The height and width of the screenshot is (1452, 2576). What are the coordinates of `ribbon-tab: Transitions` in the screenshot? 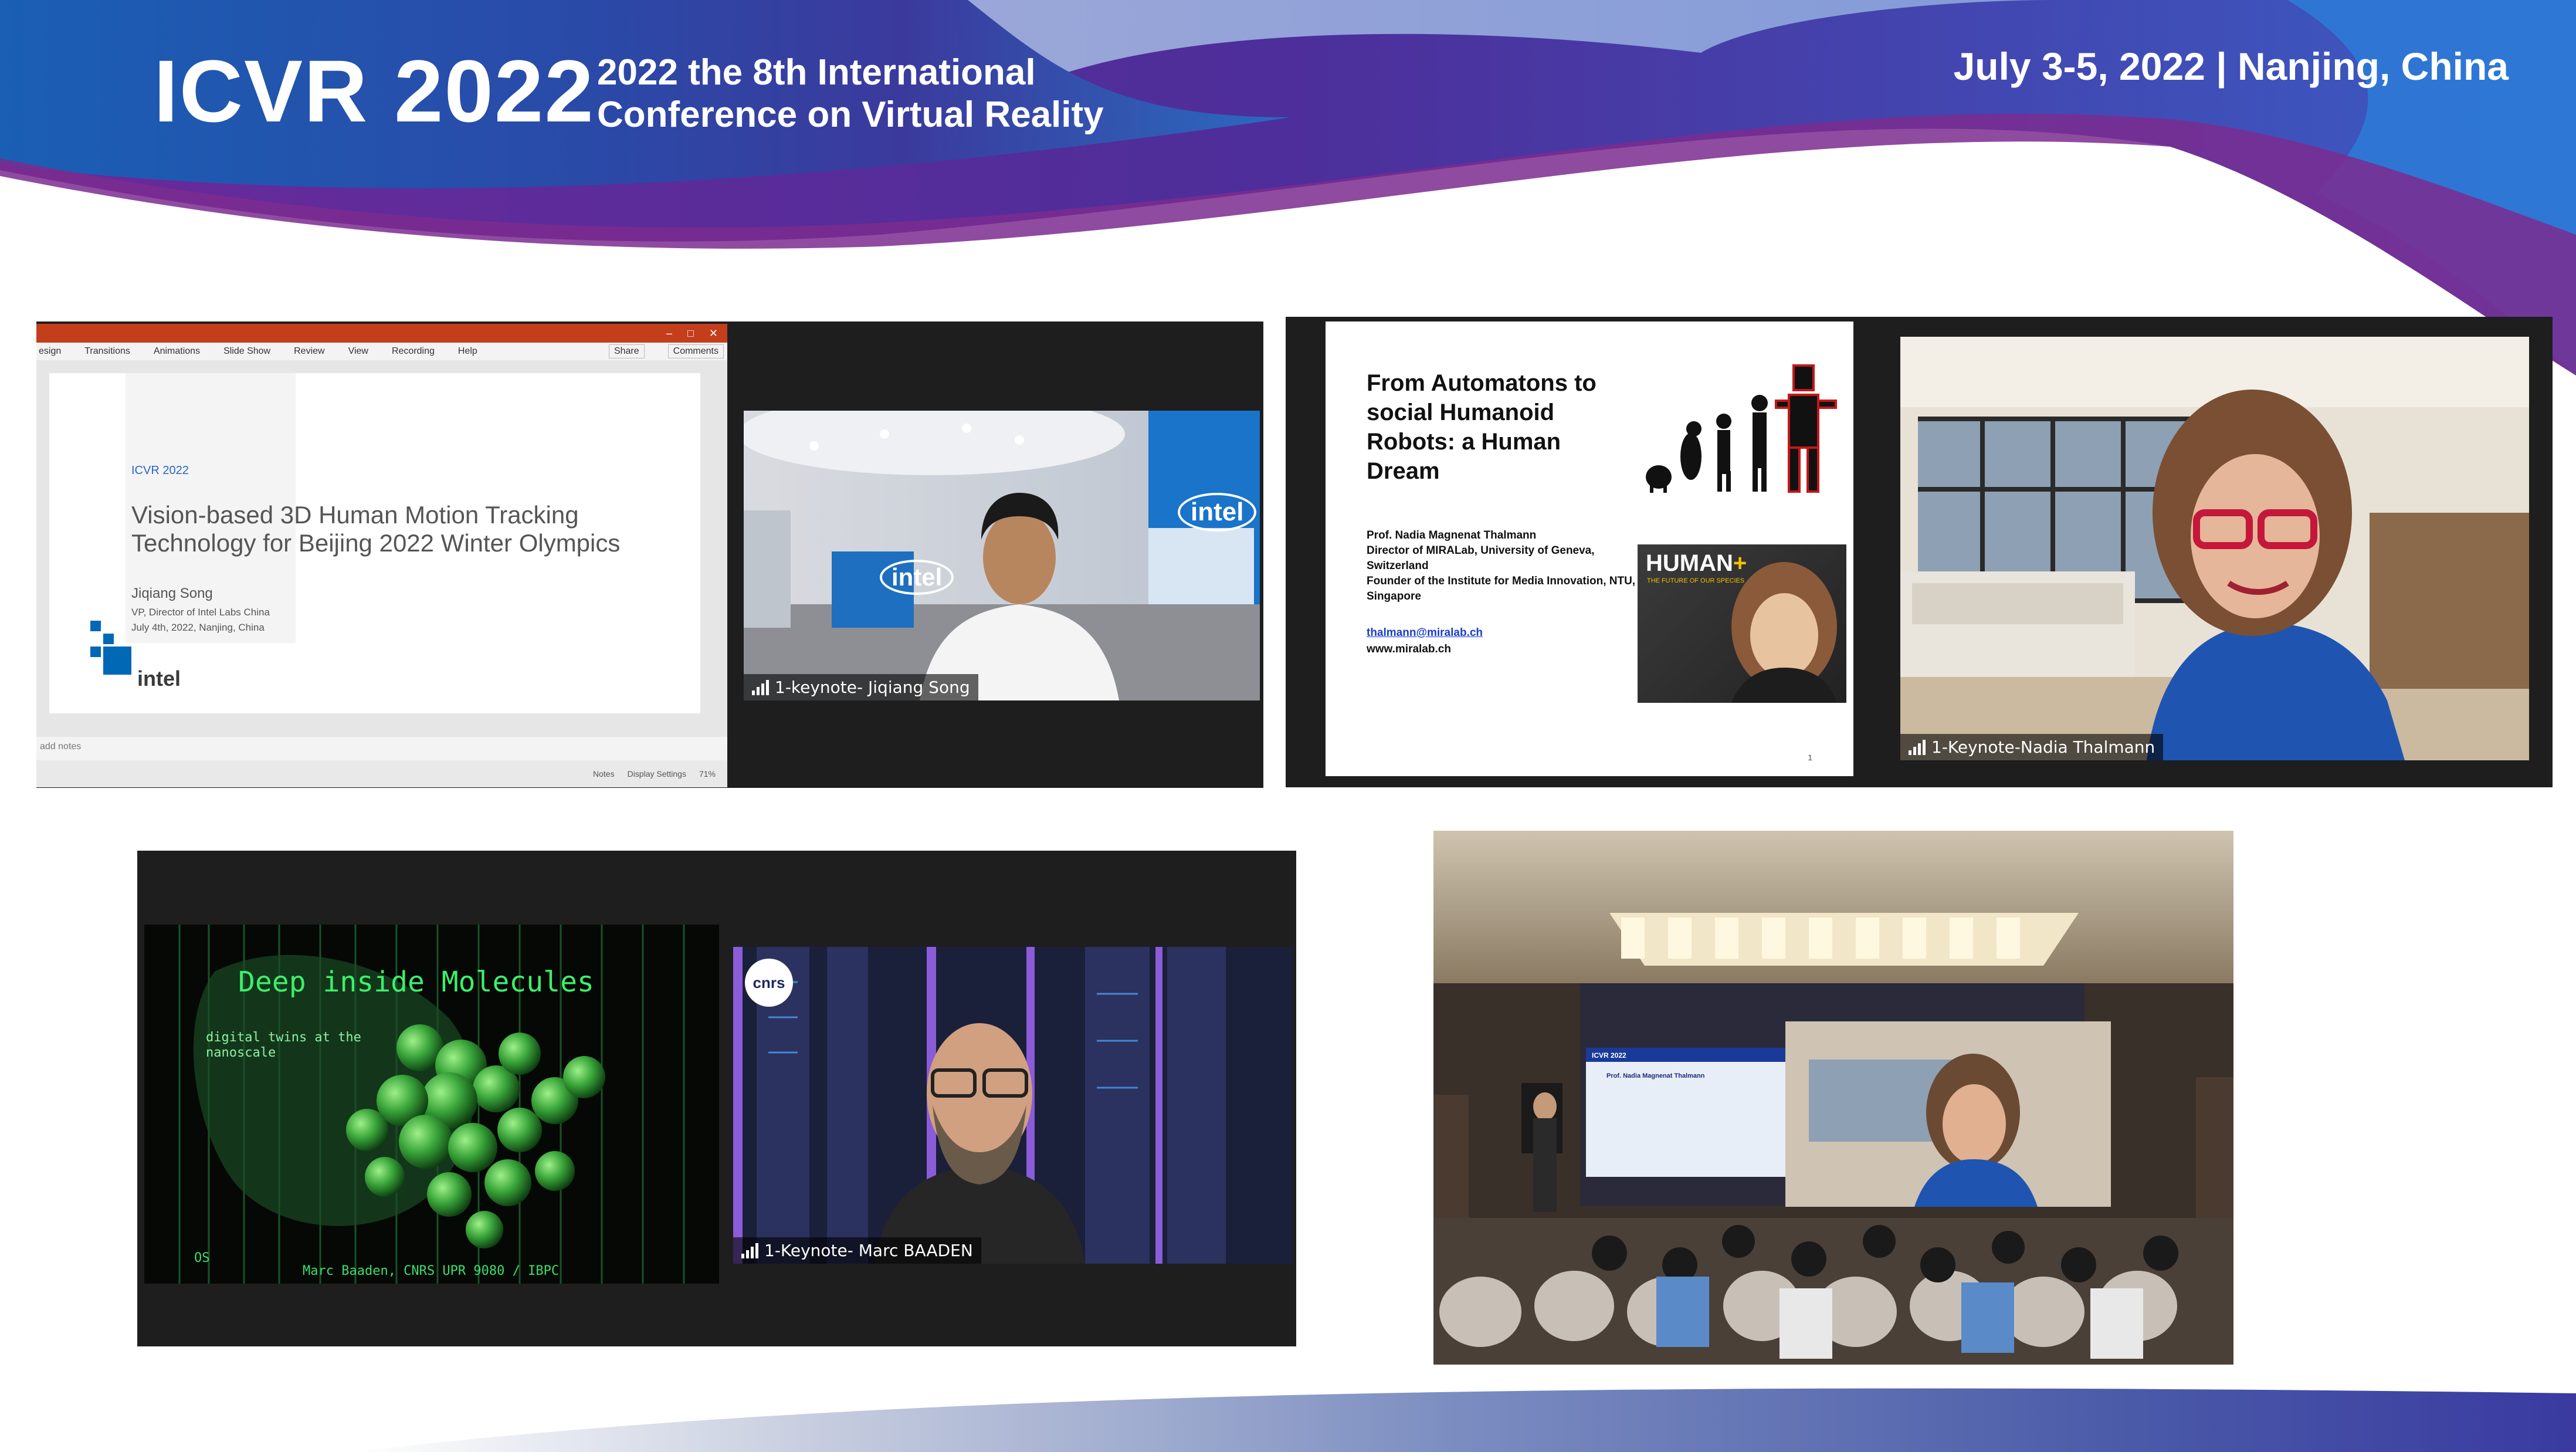 It's located at (107, 351).